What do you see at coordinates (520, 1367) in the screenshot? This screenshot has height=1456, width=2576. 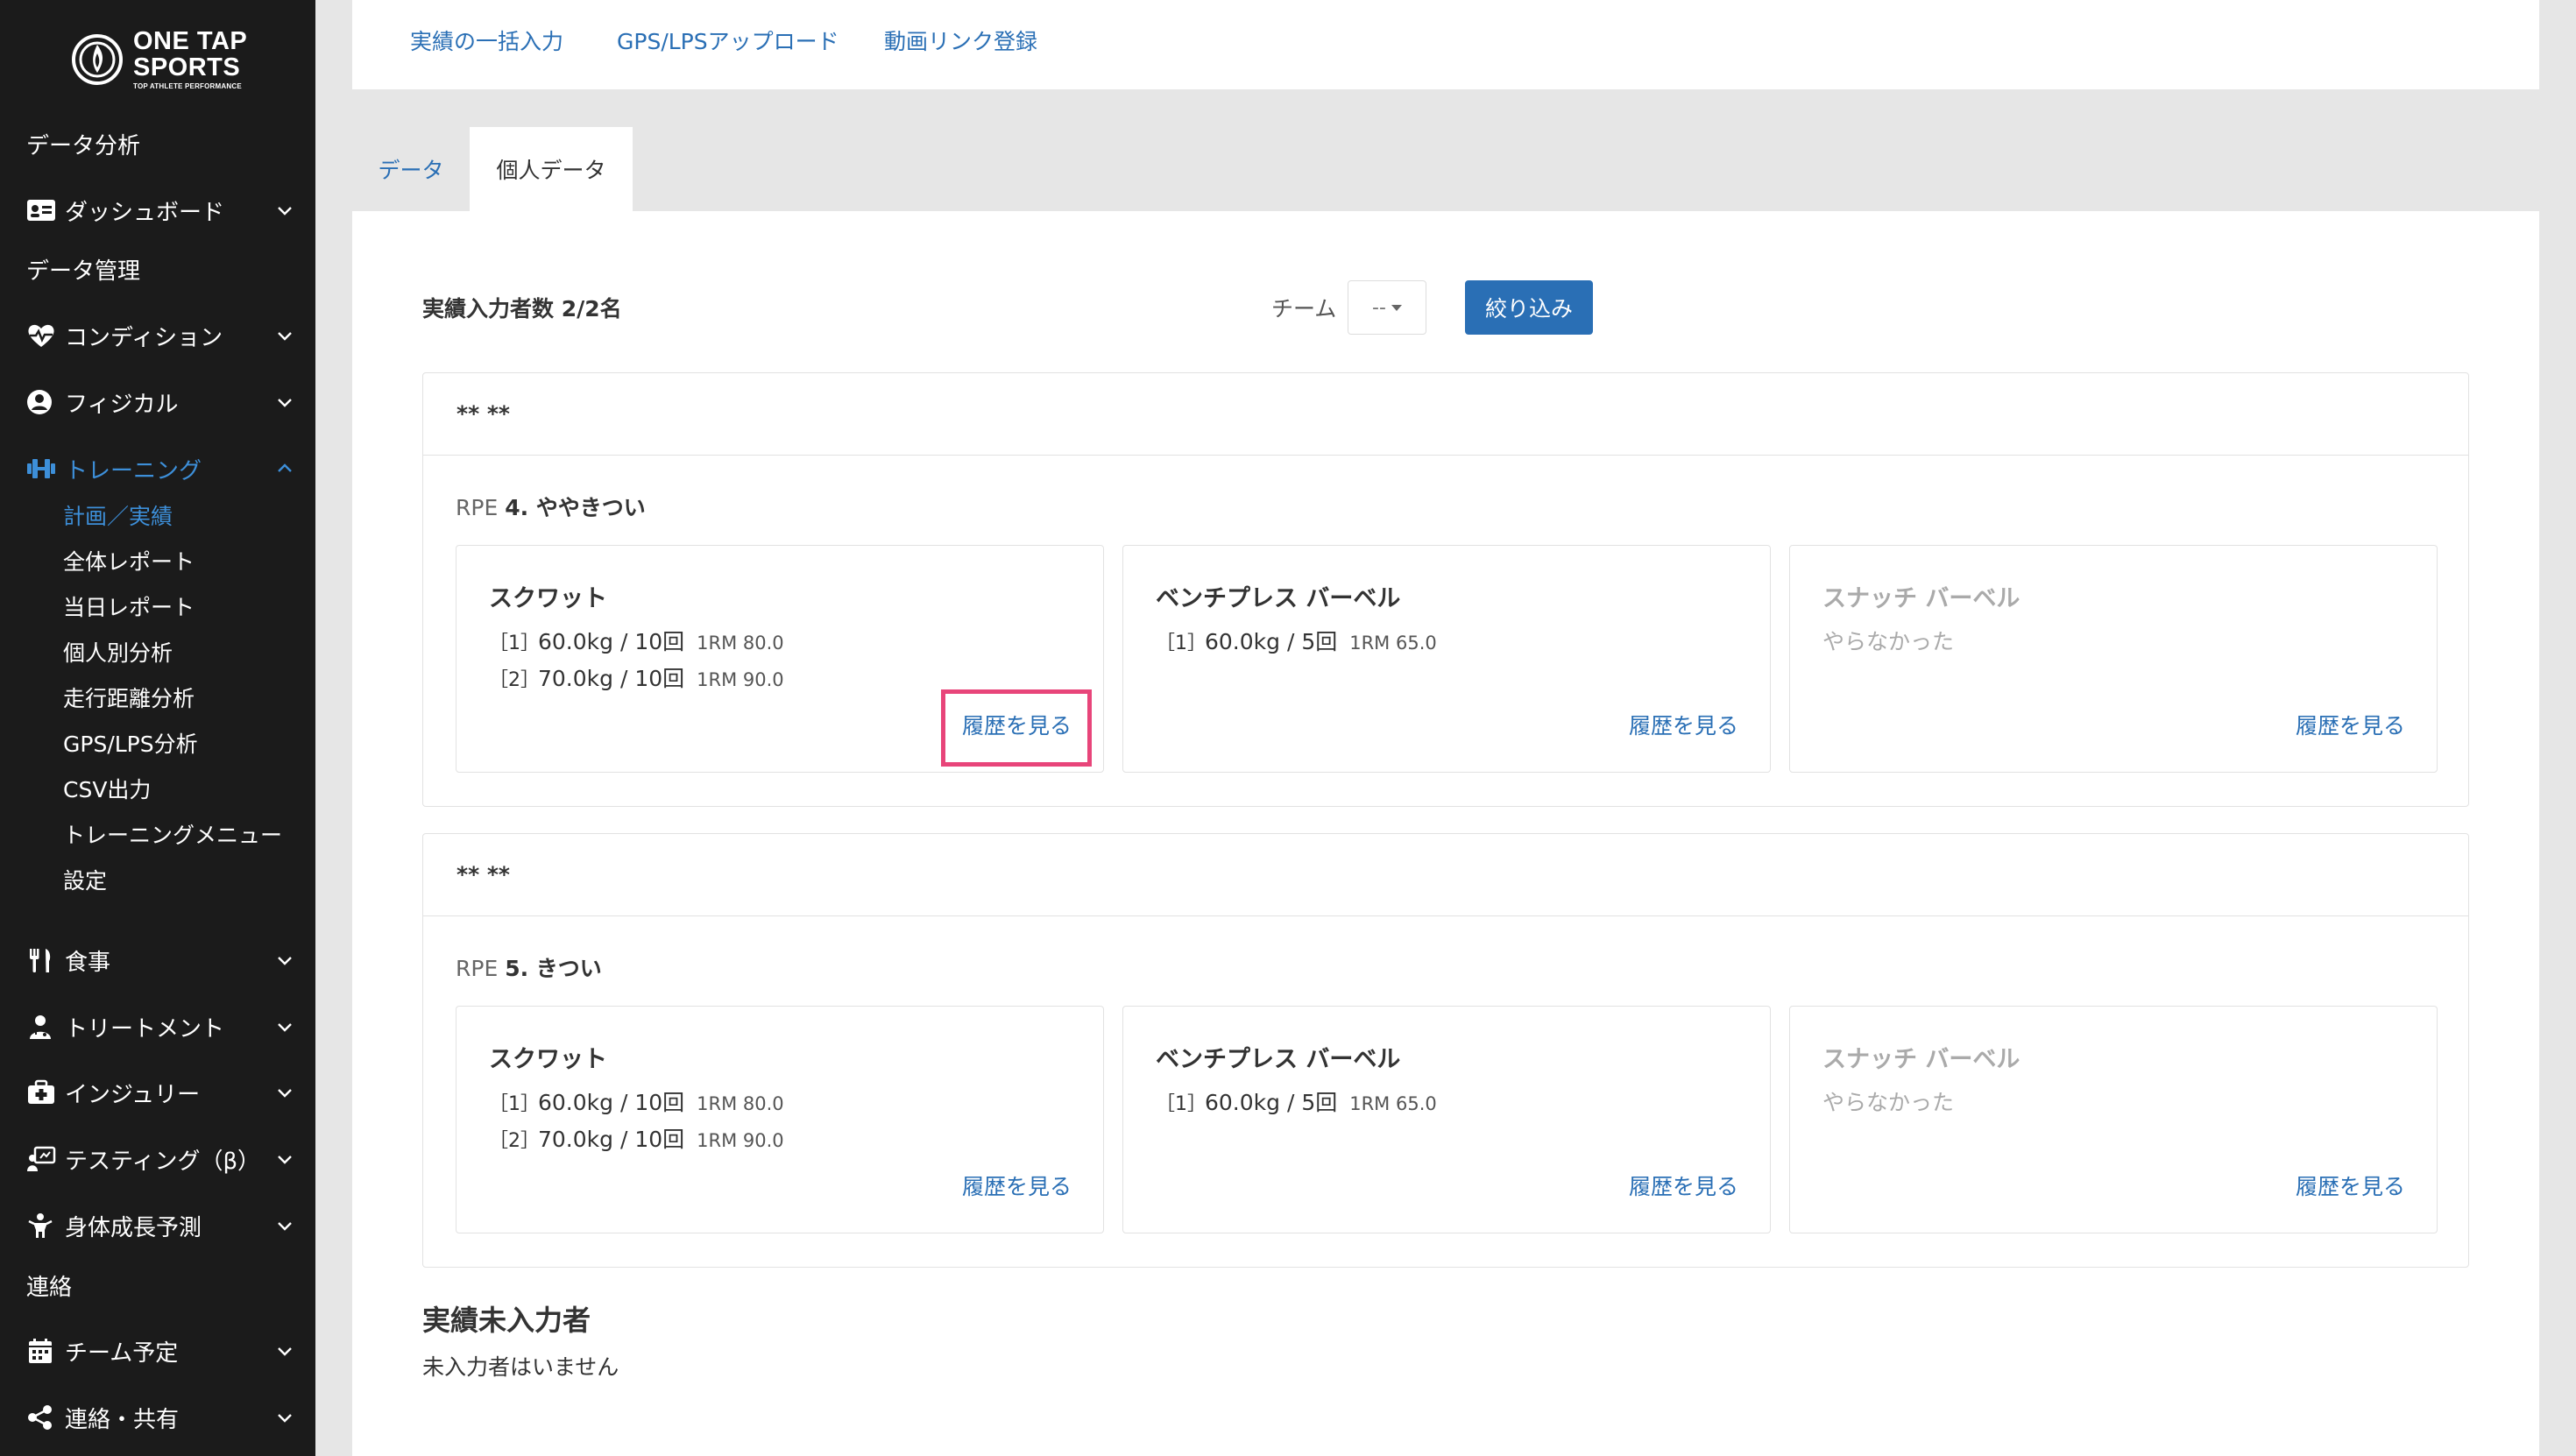 I see `missing-input-text: 未入力者はいません` at bounding box center [520, 1367].